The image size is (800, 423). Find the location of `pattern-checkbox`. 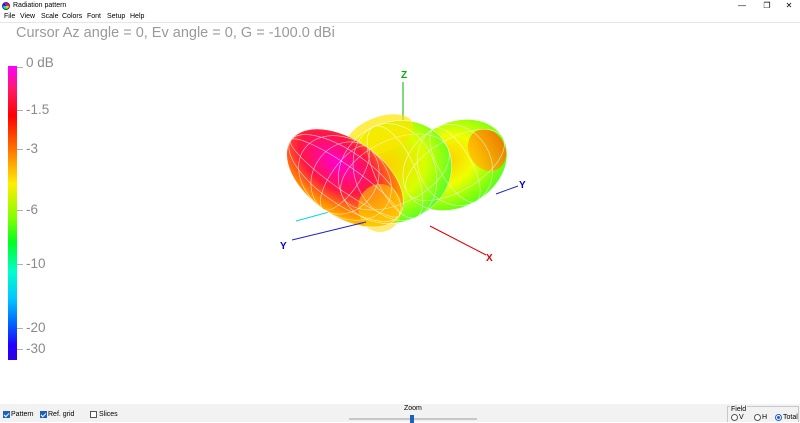

pattern-checkbox is located at coordinates (6, 414).